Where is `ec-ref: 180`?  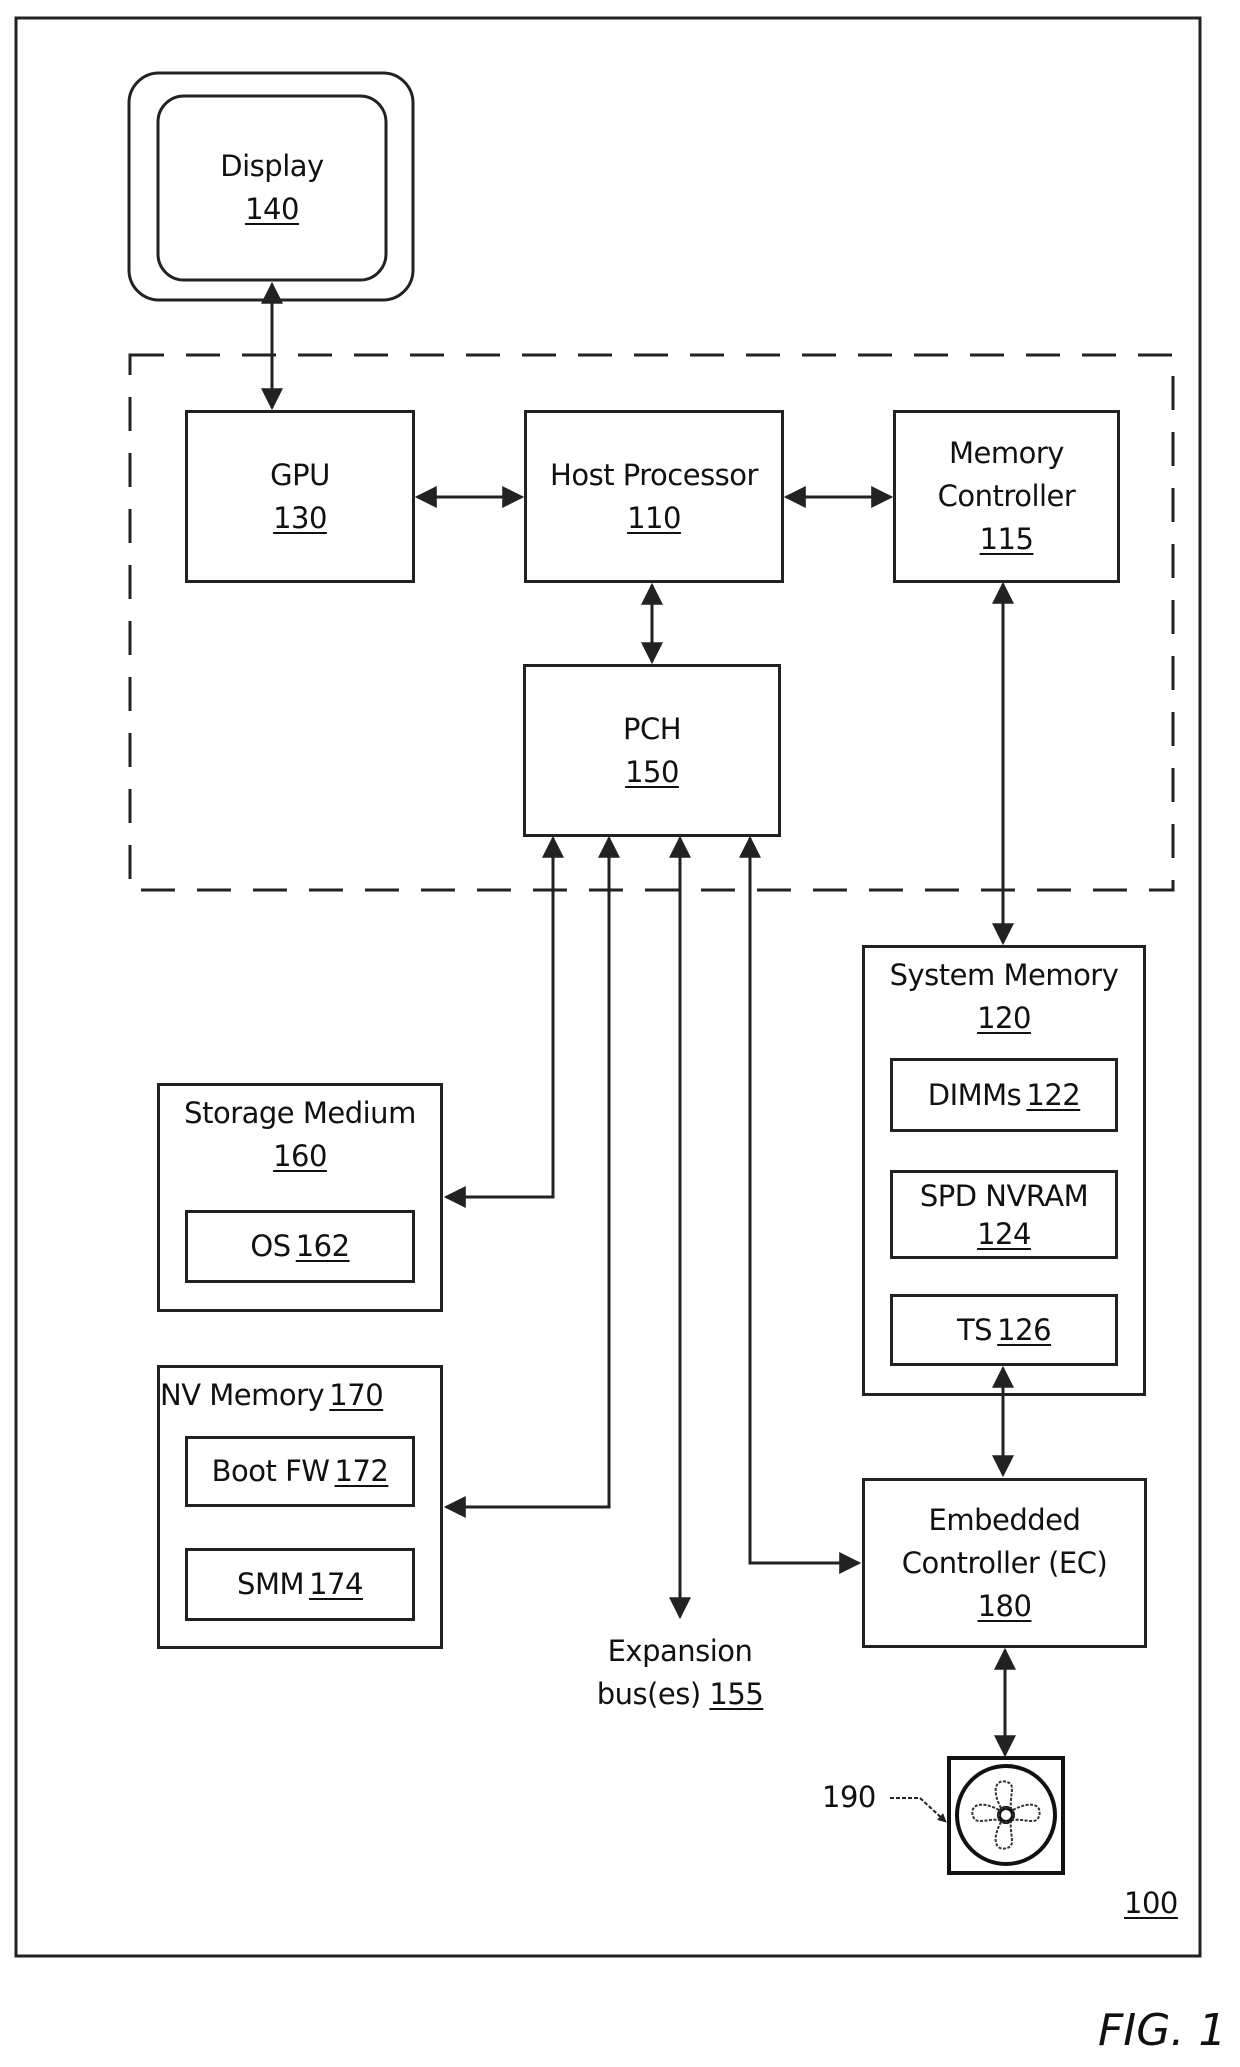
ec-ref: 180 is located at coordinates (1004, 1605).